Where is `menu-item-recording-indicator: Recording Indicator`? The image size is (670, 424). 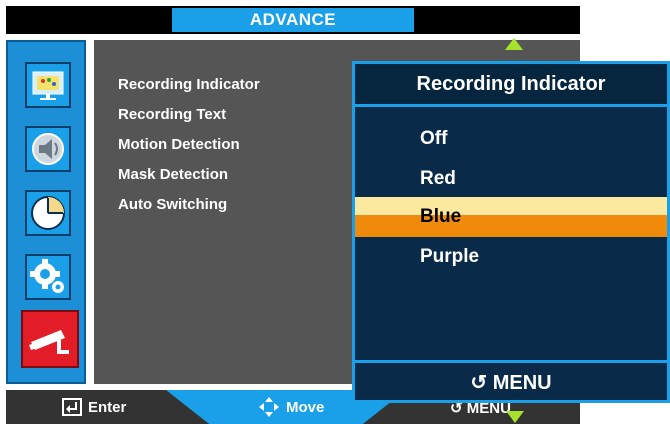
menu-item-recording-indicator: Recording Indicator is located at coordinates (189, 84).